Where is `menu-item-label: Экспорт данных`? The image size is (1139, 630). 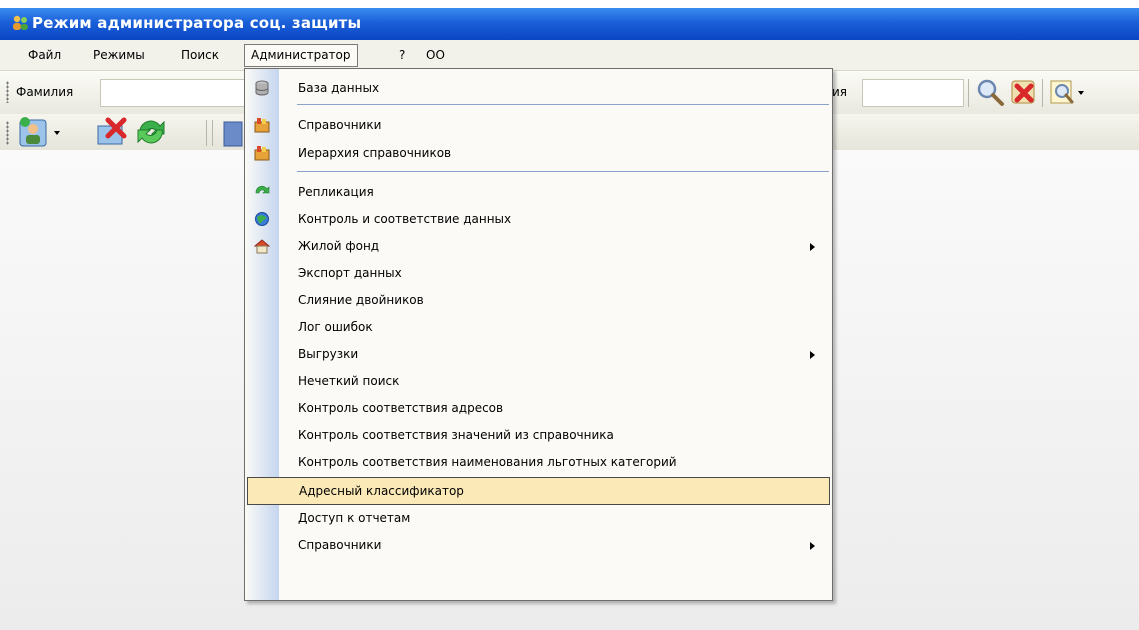 menu-item-label: Экспорт данных is located at coordinates (350, 273).